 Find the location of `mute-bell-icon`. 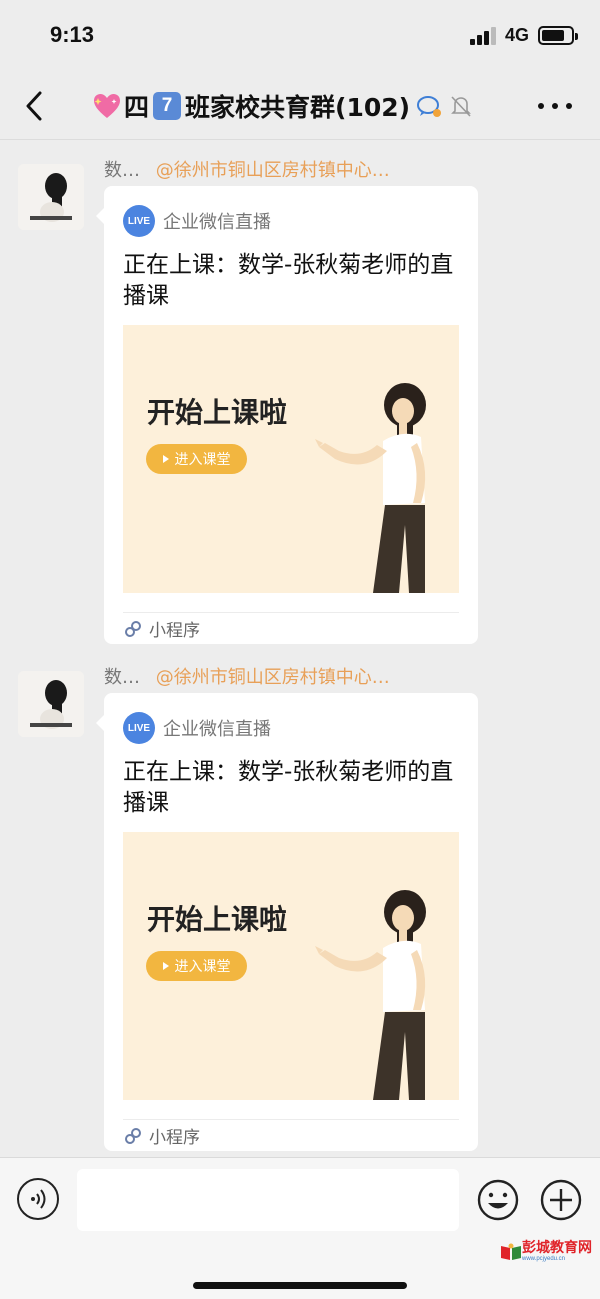

mute-bell-icon is located at coordinates (461, 106).